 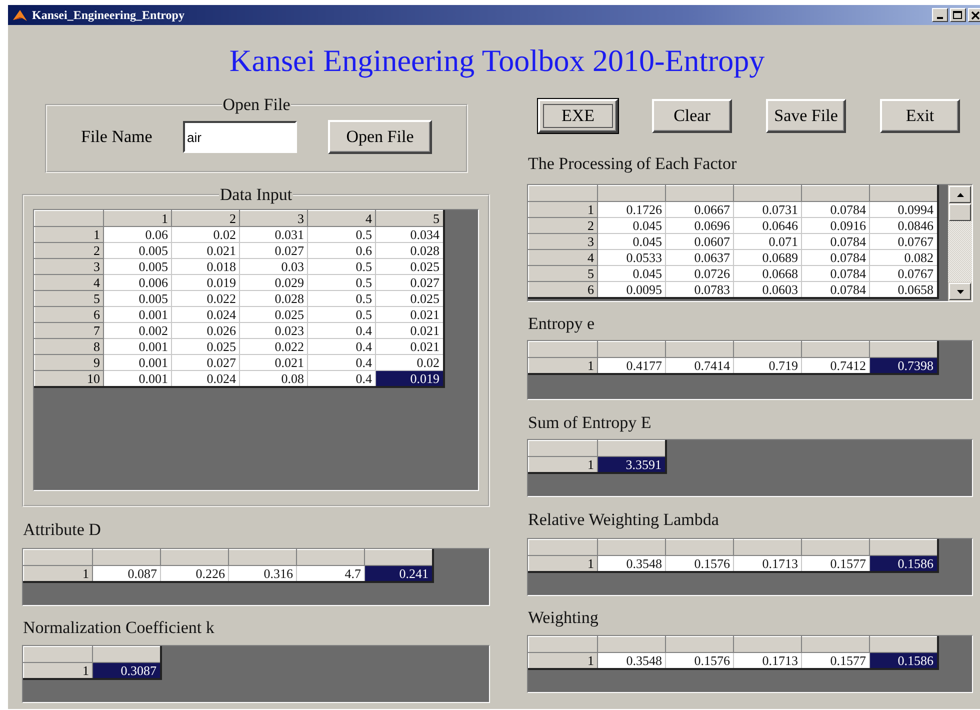 I want to click on table-cell: 0.031, so click(x=274, y=234).